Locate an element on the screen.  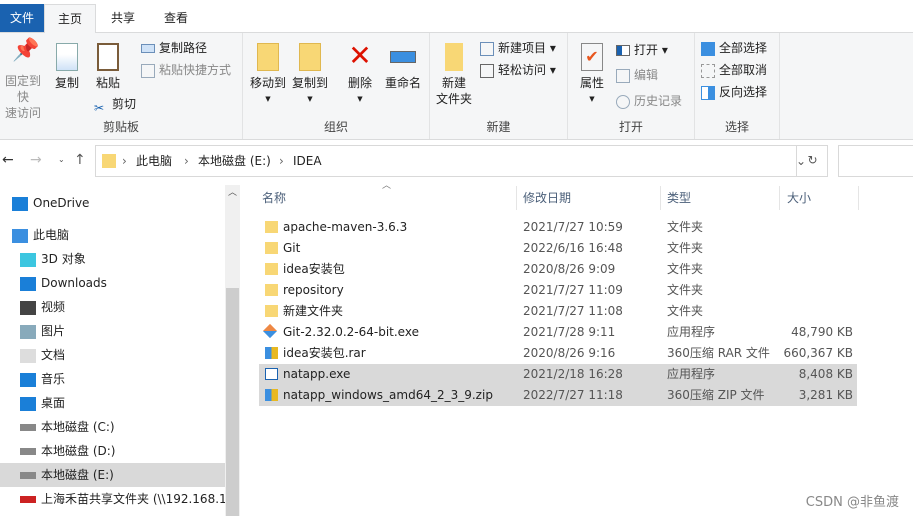
file-row: natapp.exe 2021/2/18 16:28 应用程序 8,408 KB is located at coordinates (558, 374).